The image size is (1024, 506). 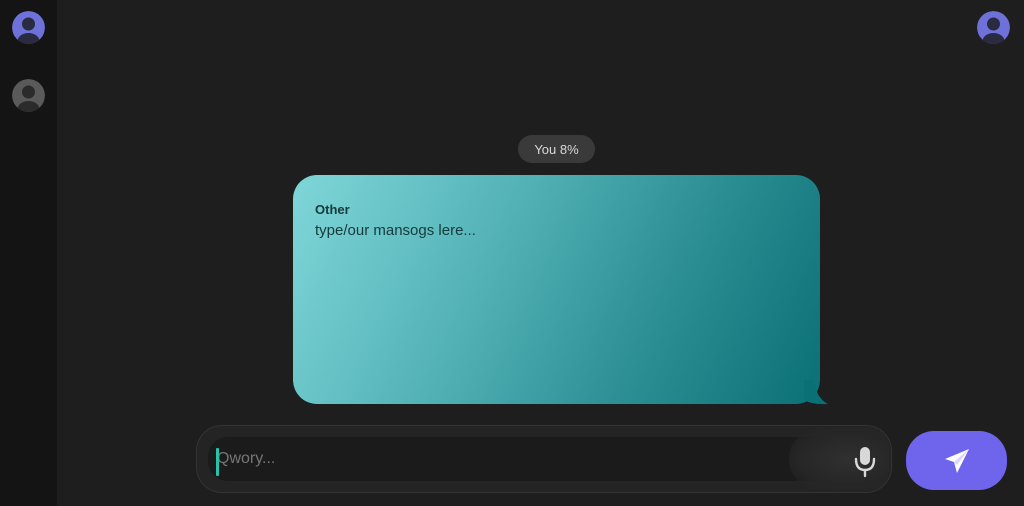 What do you see at coordinates (332, 209) in the screenshot?
I see `message-sender: Other` at bounding box center [332, 209].